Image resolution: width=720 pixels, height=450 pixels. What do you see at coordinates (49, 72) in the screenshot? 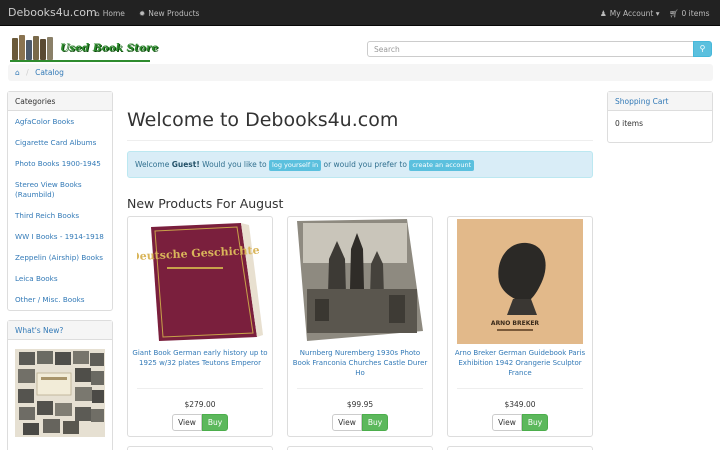
I see `breadcrumb-catalog: Catalog` at bounding box center [49, 72].